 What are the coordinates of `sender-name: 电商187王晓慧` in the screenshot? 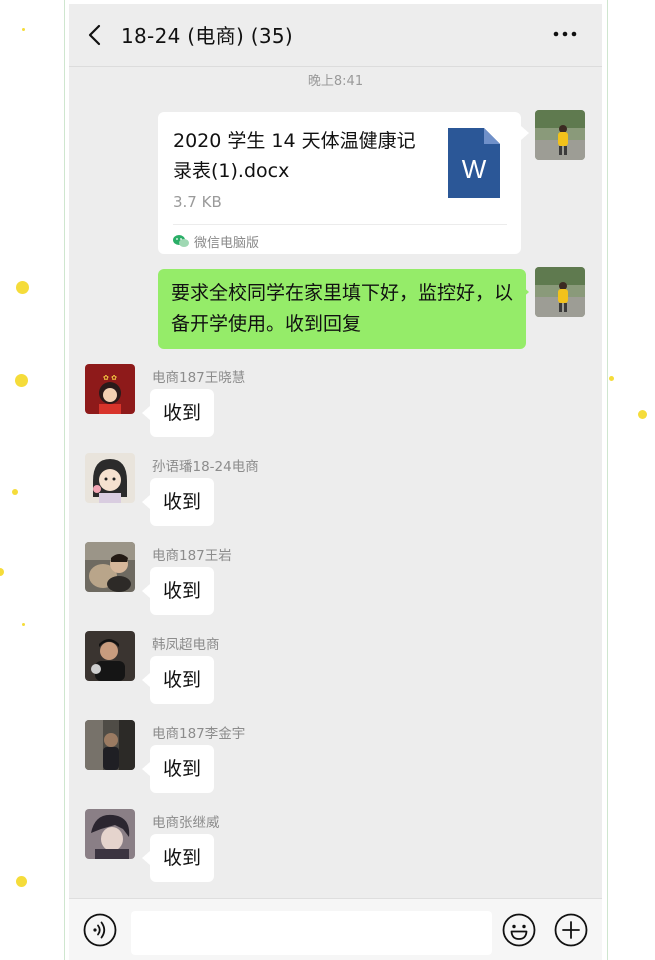 It's located at (199, 378).